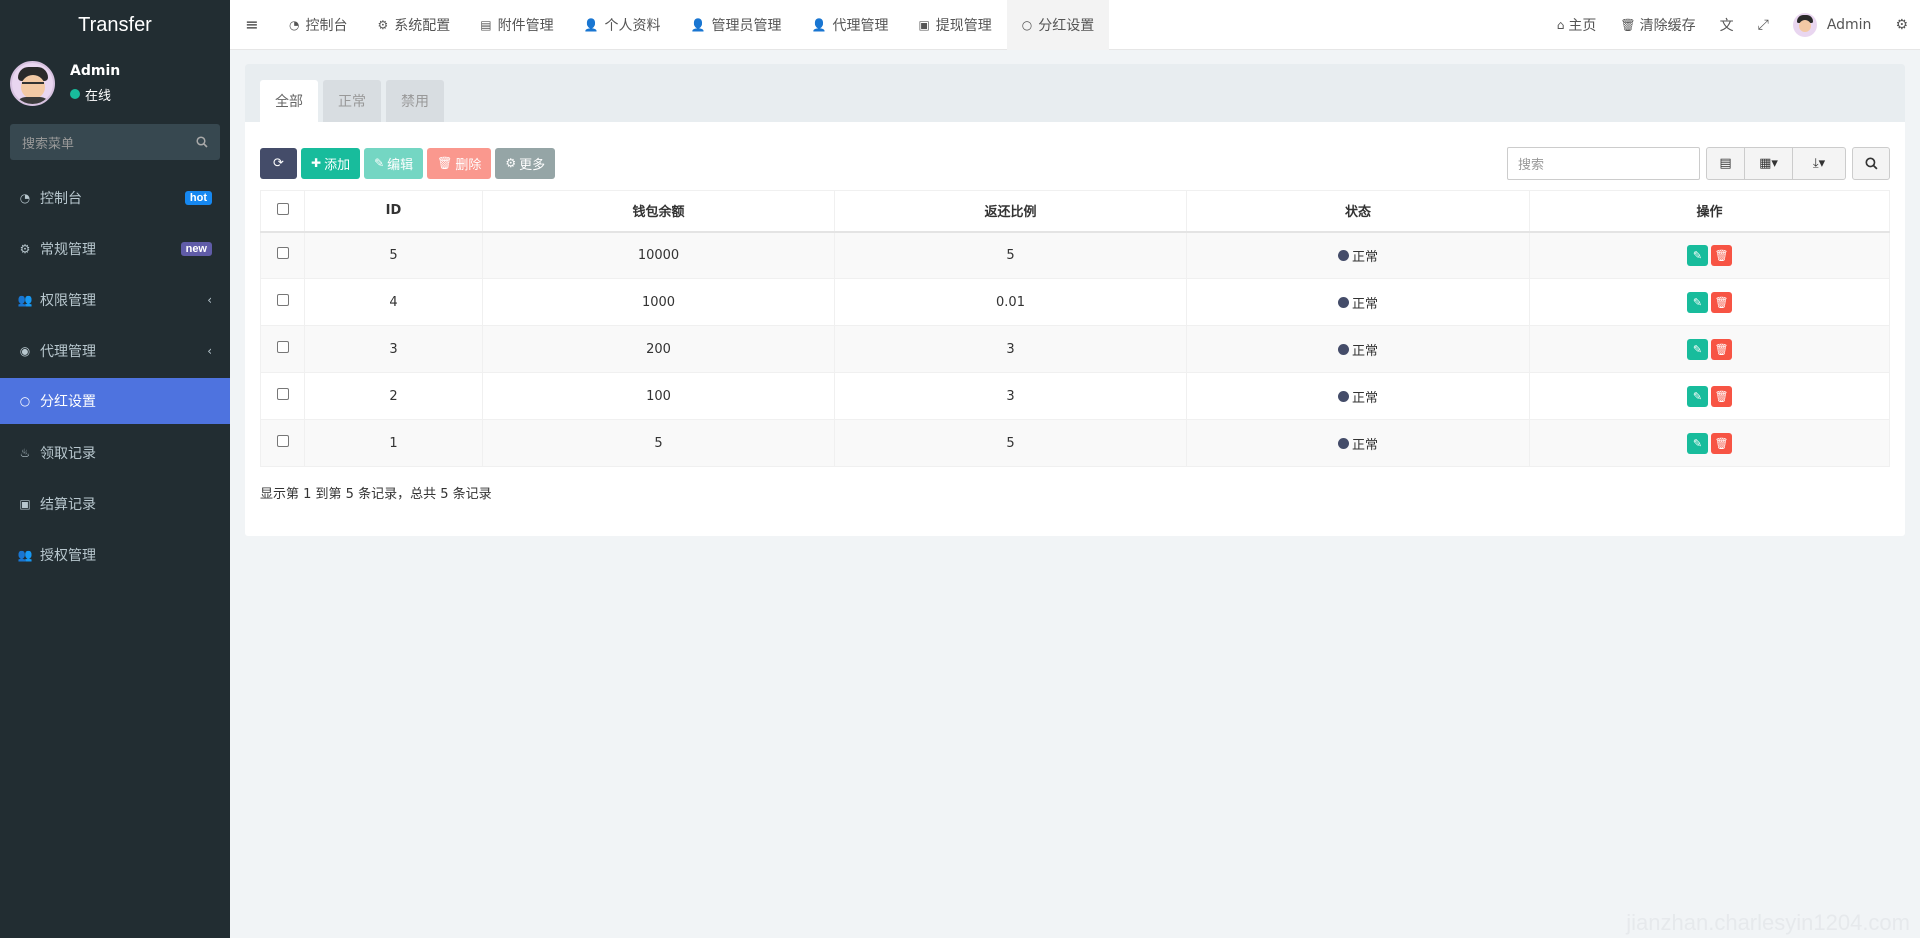  Describe the element at coordinates (1531, 165) in the screenshot. I see `search-placeholder: 搜索` at that location.